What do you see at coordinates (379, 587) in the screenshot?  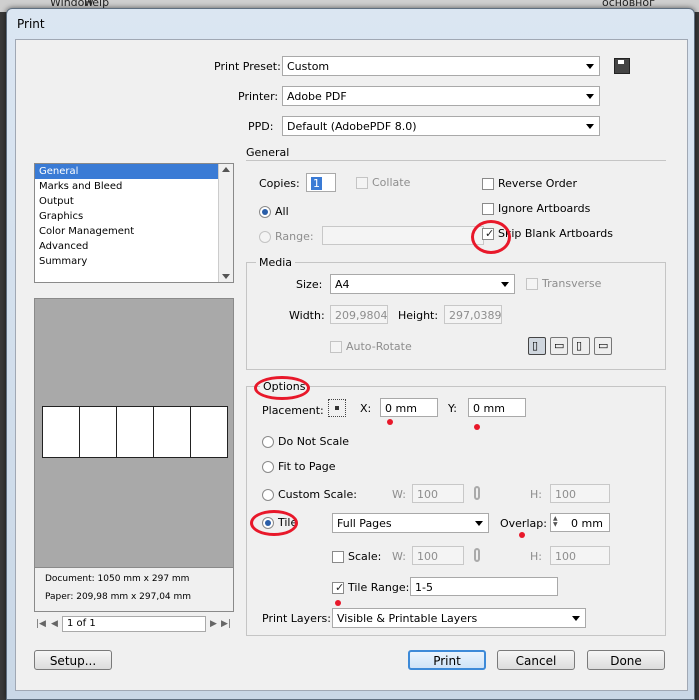 I see `tile-range-label: Tile Range:` at bounding box center [379, 587].